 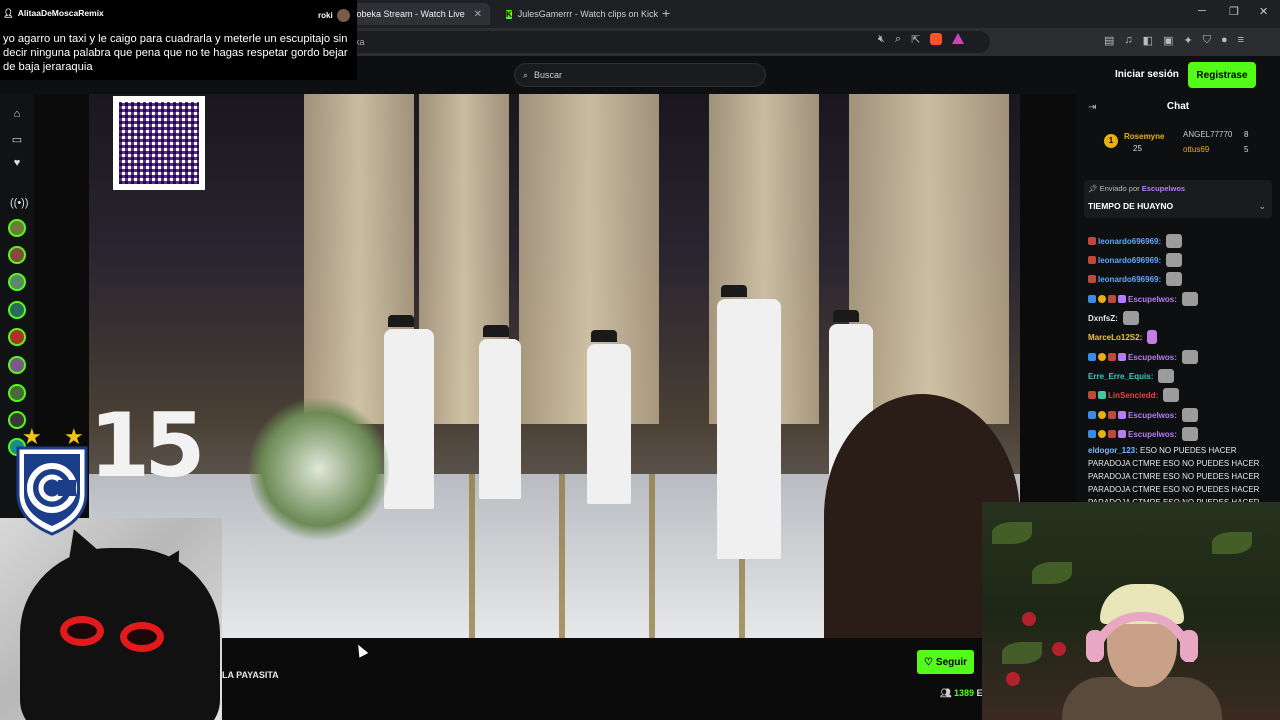 What do you see at coordinates (325, 15) in the screenshot?
I see `notification-tag: roki` at bounding box center [325, 15].